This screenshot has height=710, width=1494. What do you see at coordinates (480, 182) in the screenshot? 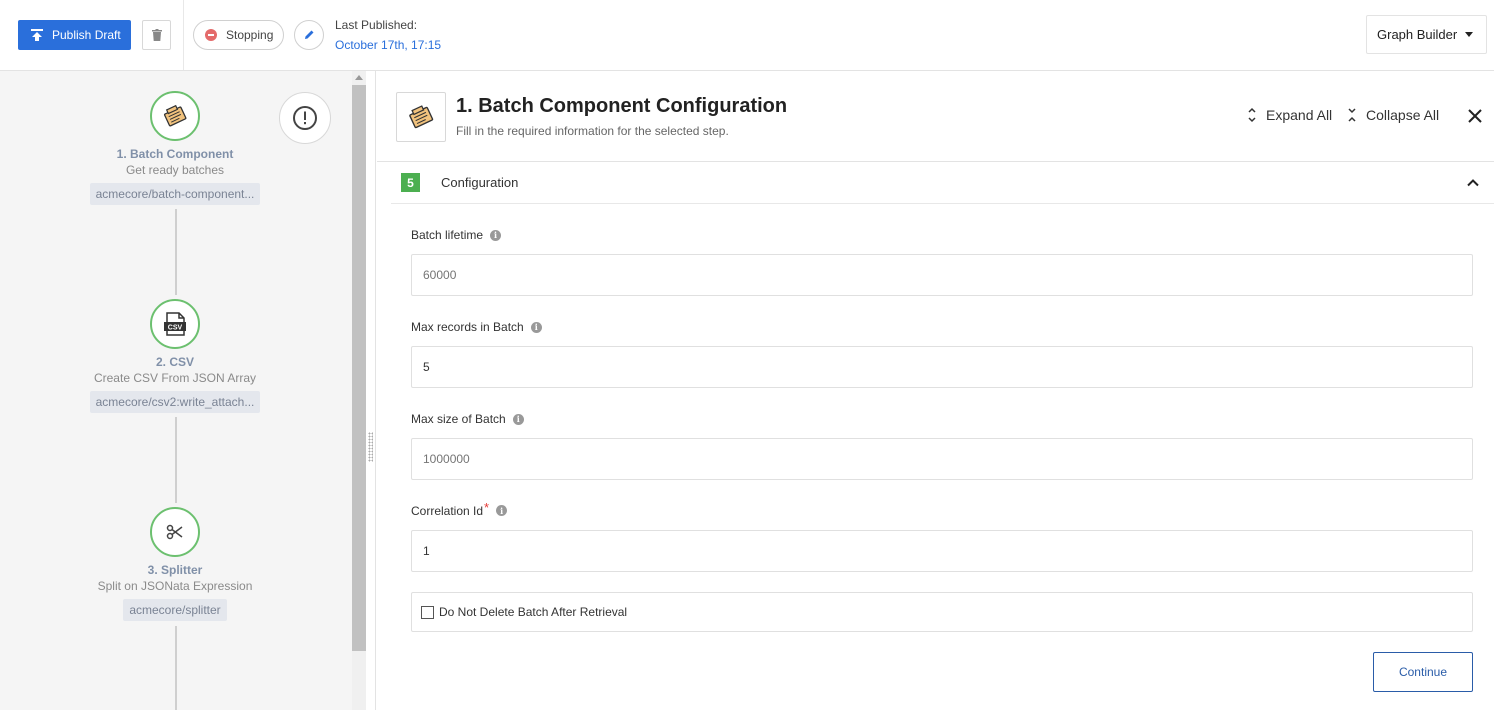
I see `section-label: Configuration` at bounding box center [480, 182].